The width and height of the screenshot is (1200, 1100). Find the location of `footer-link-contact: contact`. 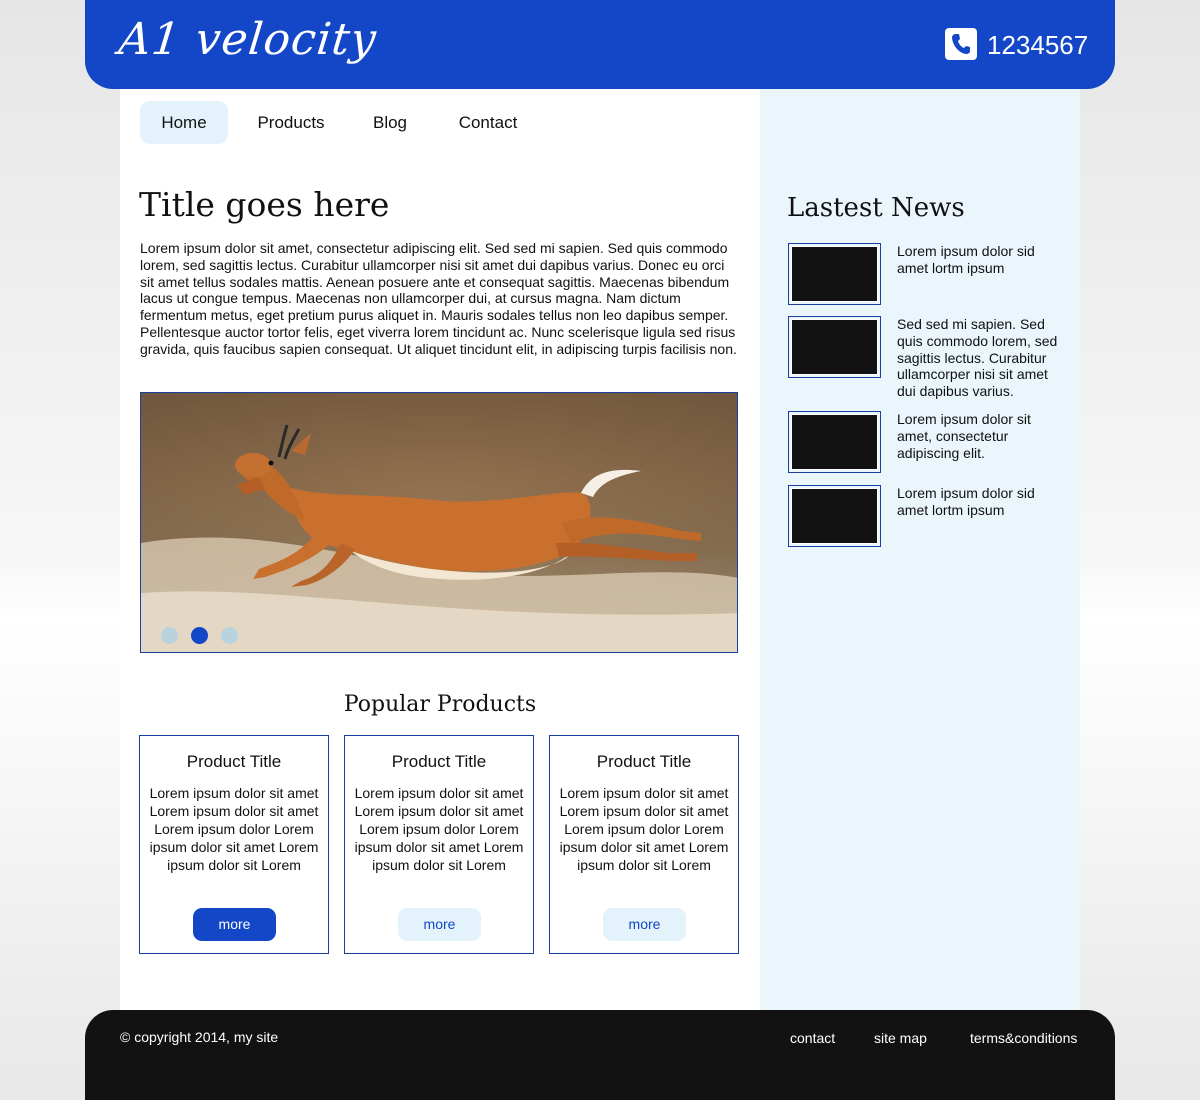

footer-link-contact: contact is located at coordinates (812, 1038).